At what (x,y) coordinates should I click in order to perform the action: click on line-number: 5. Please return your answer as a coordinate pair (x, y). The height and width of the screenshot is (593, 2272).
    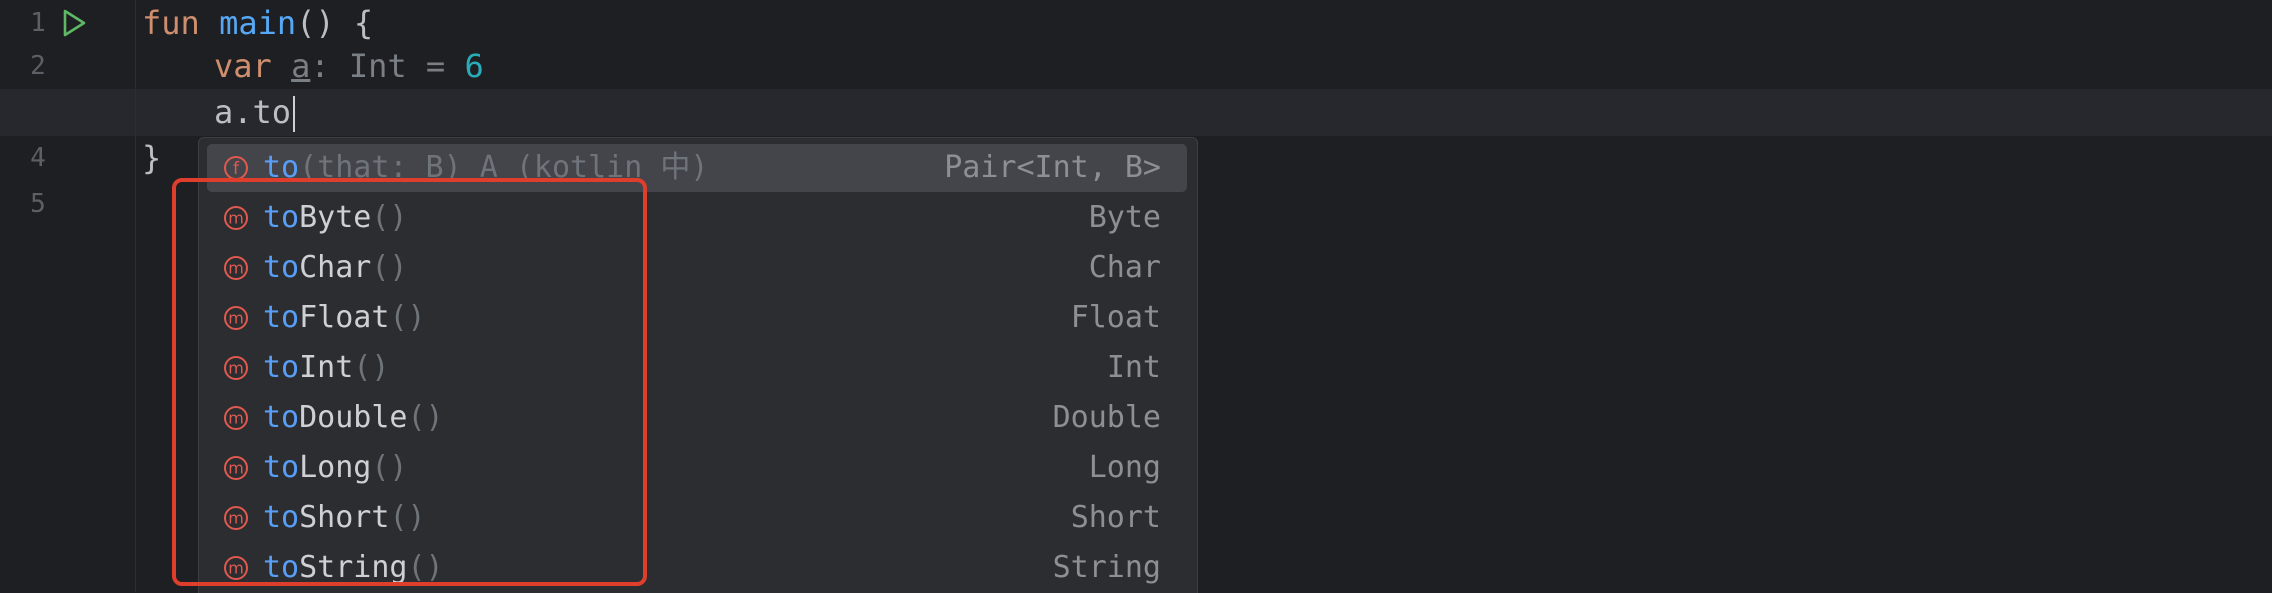
    Looking at the image, I should click on (38, 204).